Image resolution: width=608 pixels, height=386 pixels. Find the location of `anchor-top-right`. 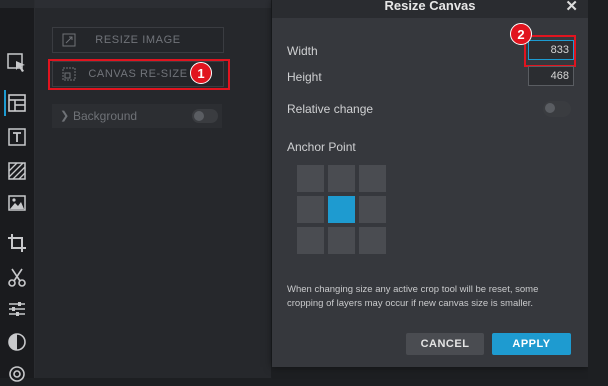

anchor-top-right is located at coordinates (372, 178).